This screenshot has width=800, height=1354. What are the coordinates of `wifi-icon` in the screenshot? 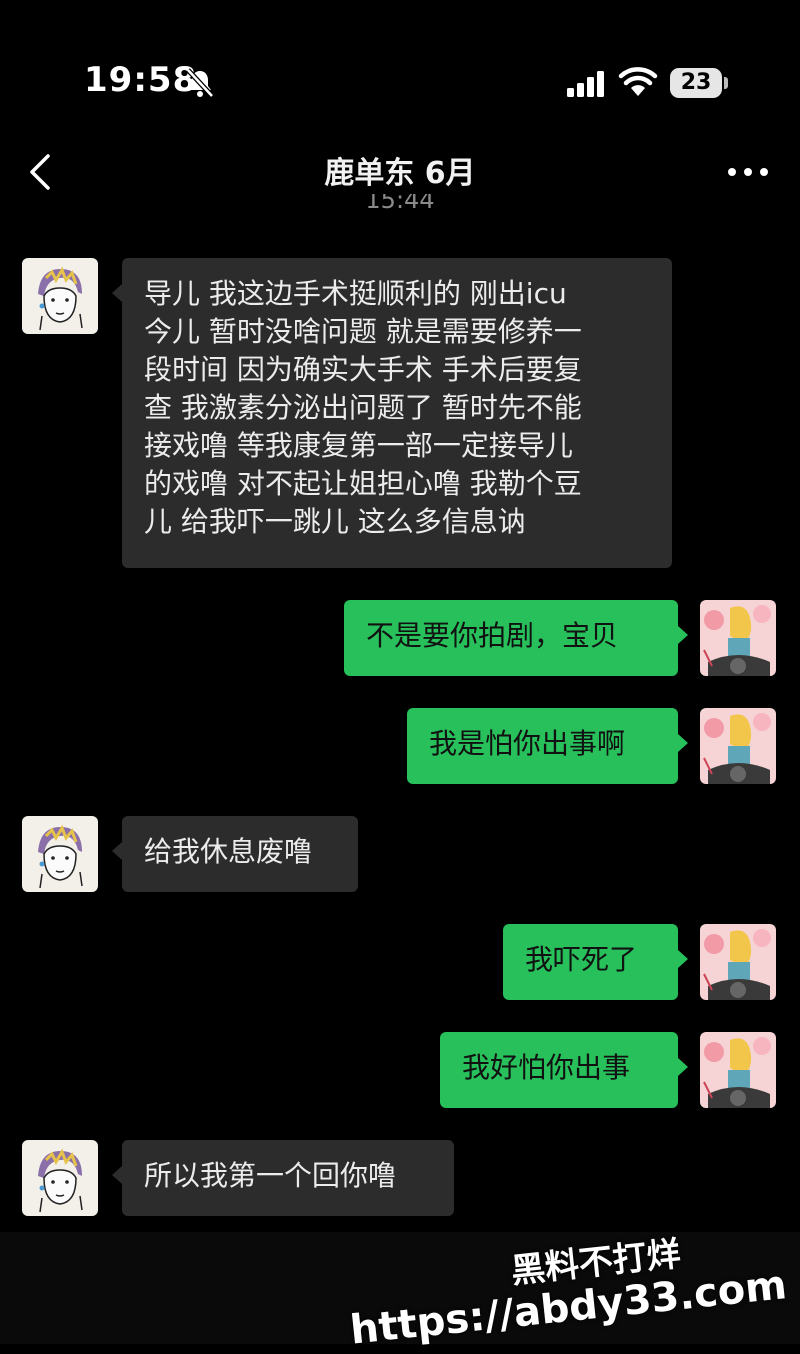 It's located at (638, 81).